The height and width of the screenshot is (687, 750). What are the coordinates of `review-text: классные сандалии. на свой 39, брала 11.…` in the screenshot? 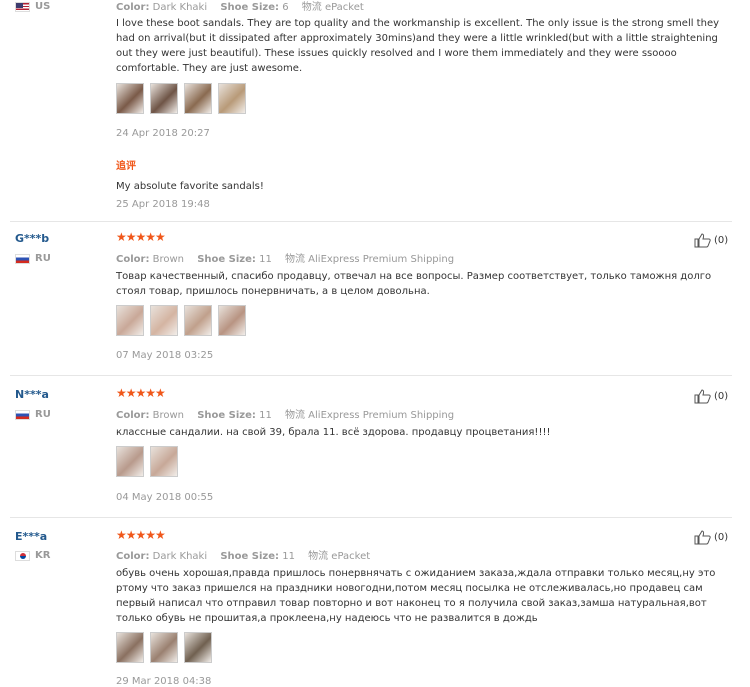 It's located at (333, 432).